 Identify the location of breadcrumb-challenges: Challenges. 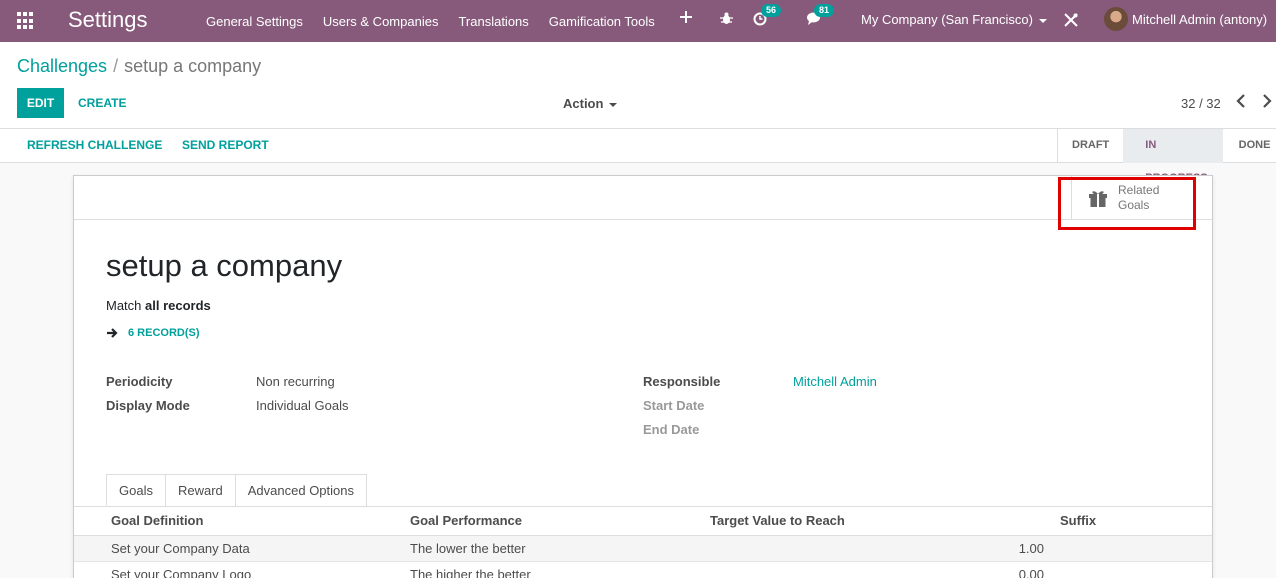
(62, 66).